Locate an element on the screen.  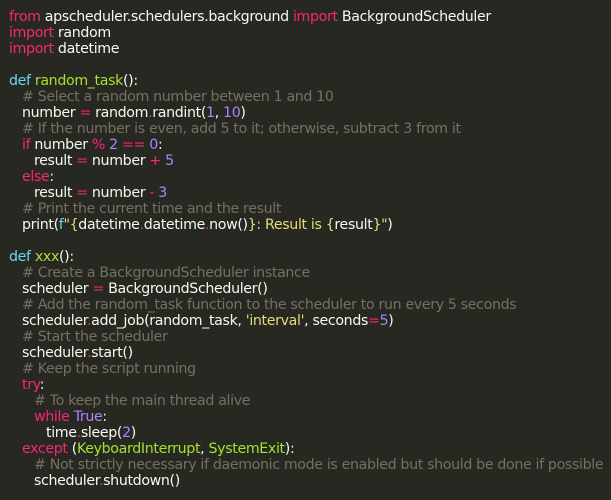
text-token: print( is located at coordinates (40, 225).